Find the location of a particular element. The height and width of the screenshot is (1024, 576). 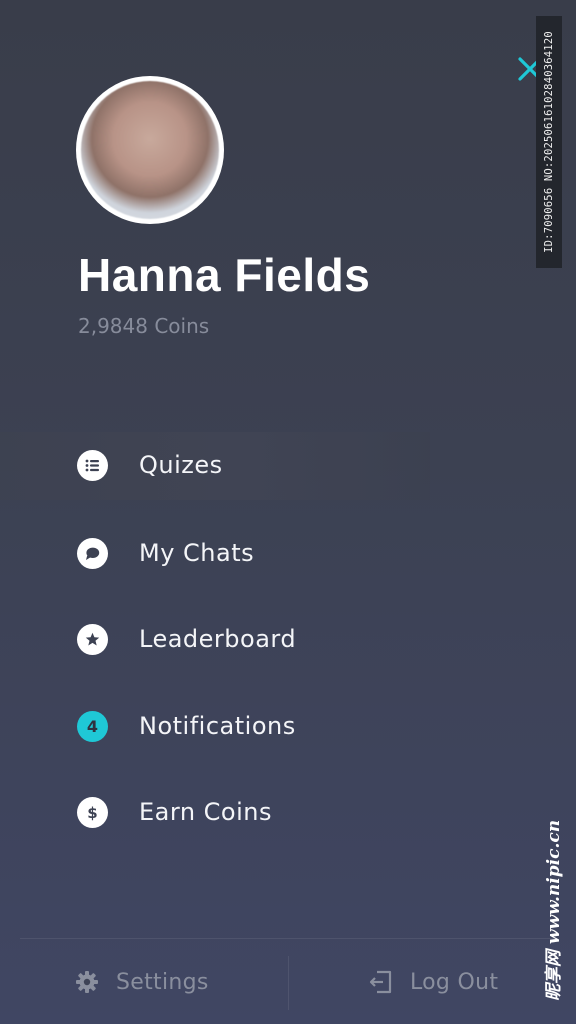

notification-badge: 4 is located at coordinates (92, 726).